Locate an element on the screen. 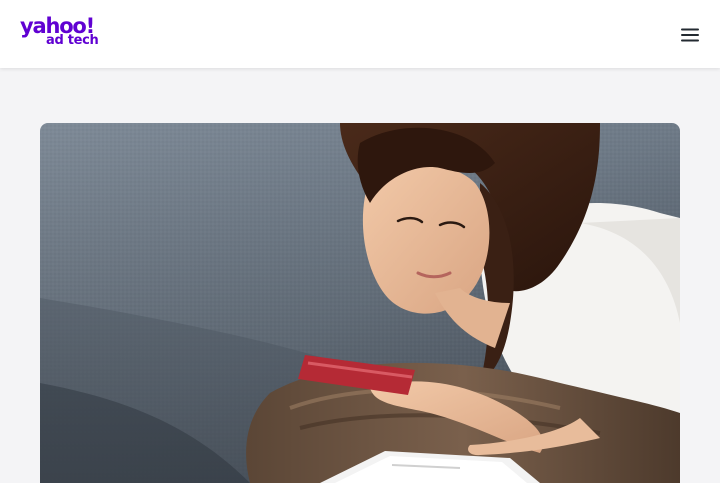  hamburger-menu-icon is located at coordinates (690, 35).